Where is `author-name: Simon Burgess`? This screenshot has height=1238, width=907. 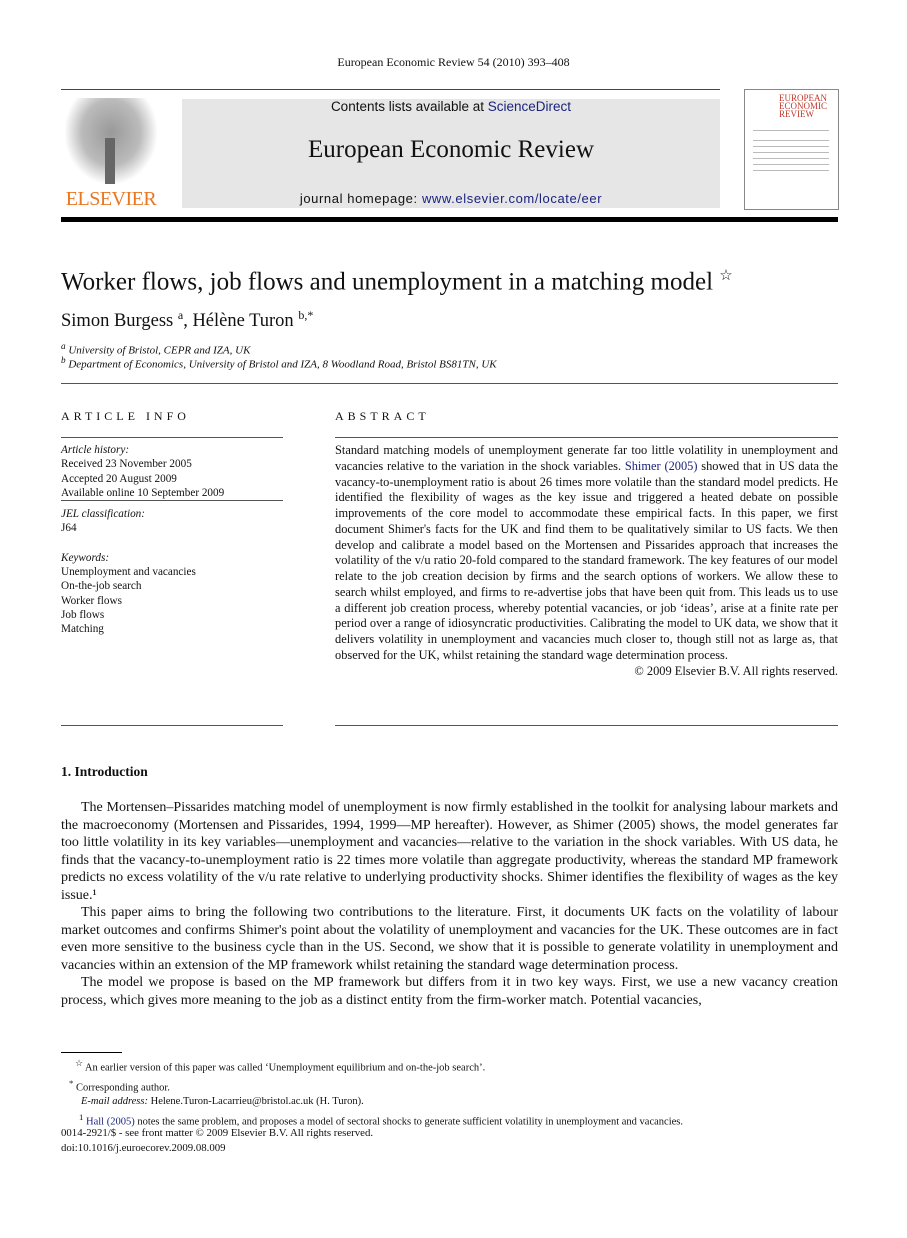
author-name: Simon Burgess is located at coordinates (117, 321).